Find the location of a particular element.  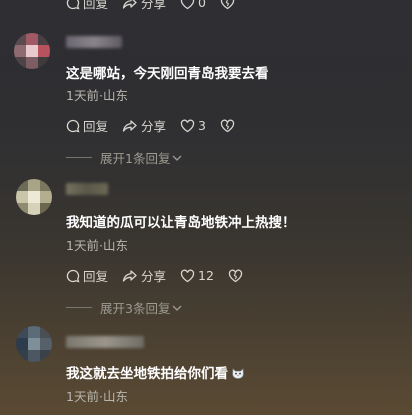

expand-replies-button: 展开1条回复 is located at coordinates (124, 157).